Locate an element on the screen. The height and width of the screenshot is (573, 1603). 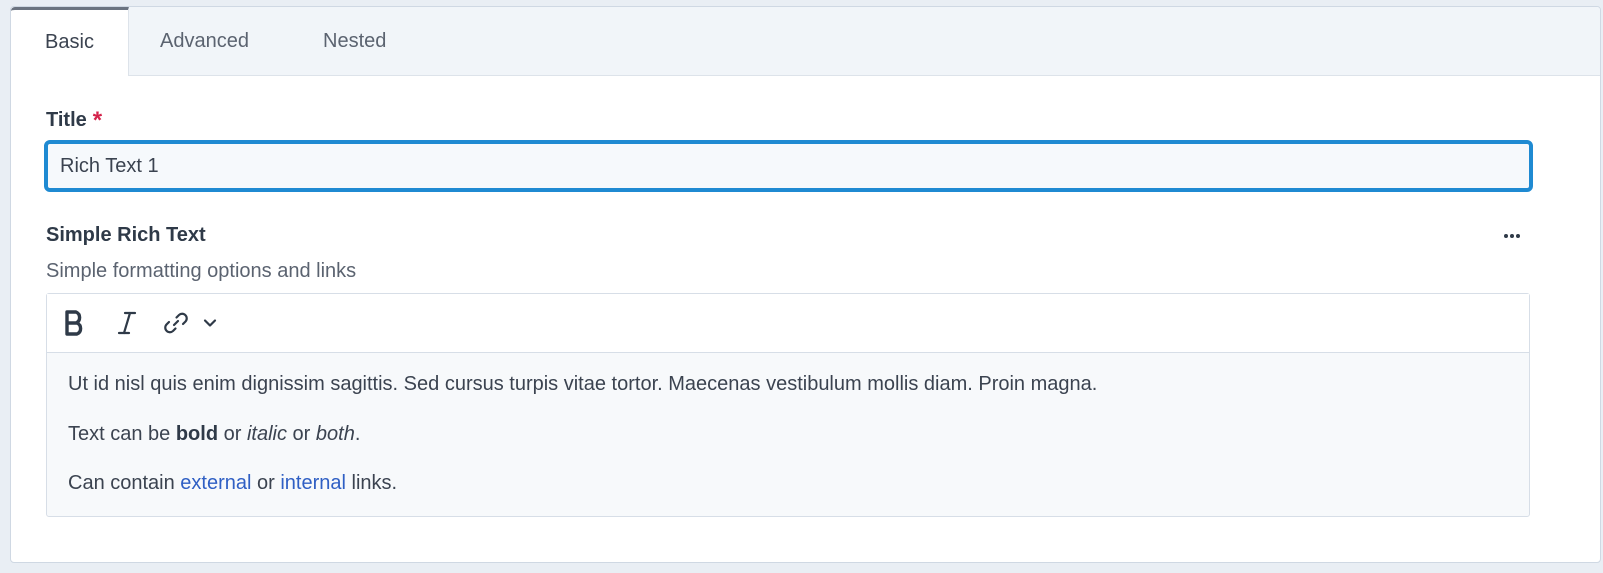
ellipsis-icon is located at coordinates (1512, 236).